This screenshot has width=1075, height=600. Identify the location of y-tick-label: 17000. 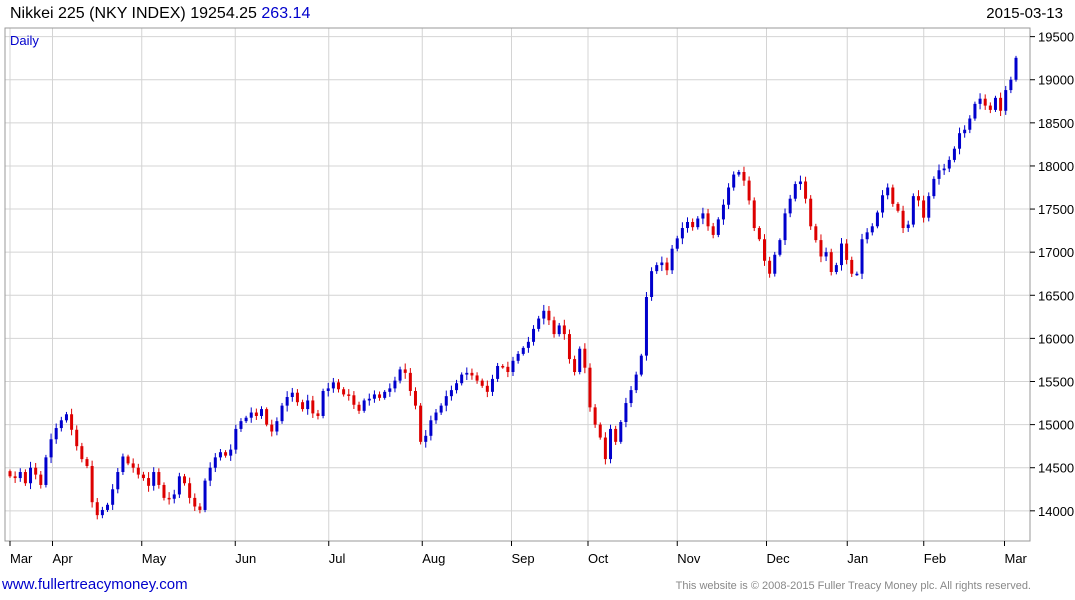
(1056, 252).